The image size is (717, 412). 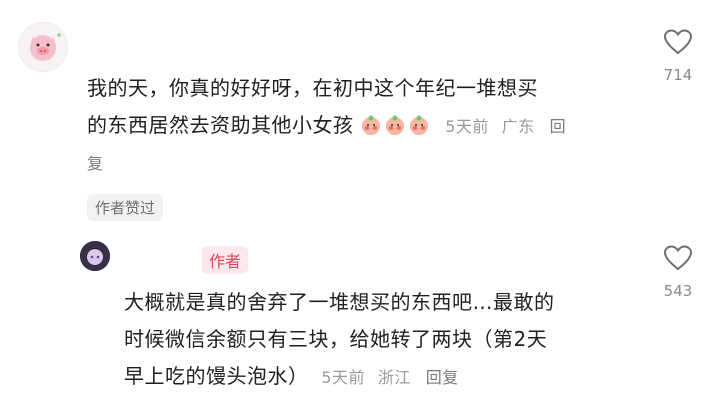 I want to click on author-badge: 作者, so click(x=225, y=260).